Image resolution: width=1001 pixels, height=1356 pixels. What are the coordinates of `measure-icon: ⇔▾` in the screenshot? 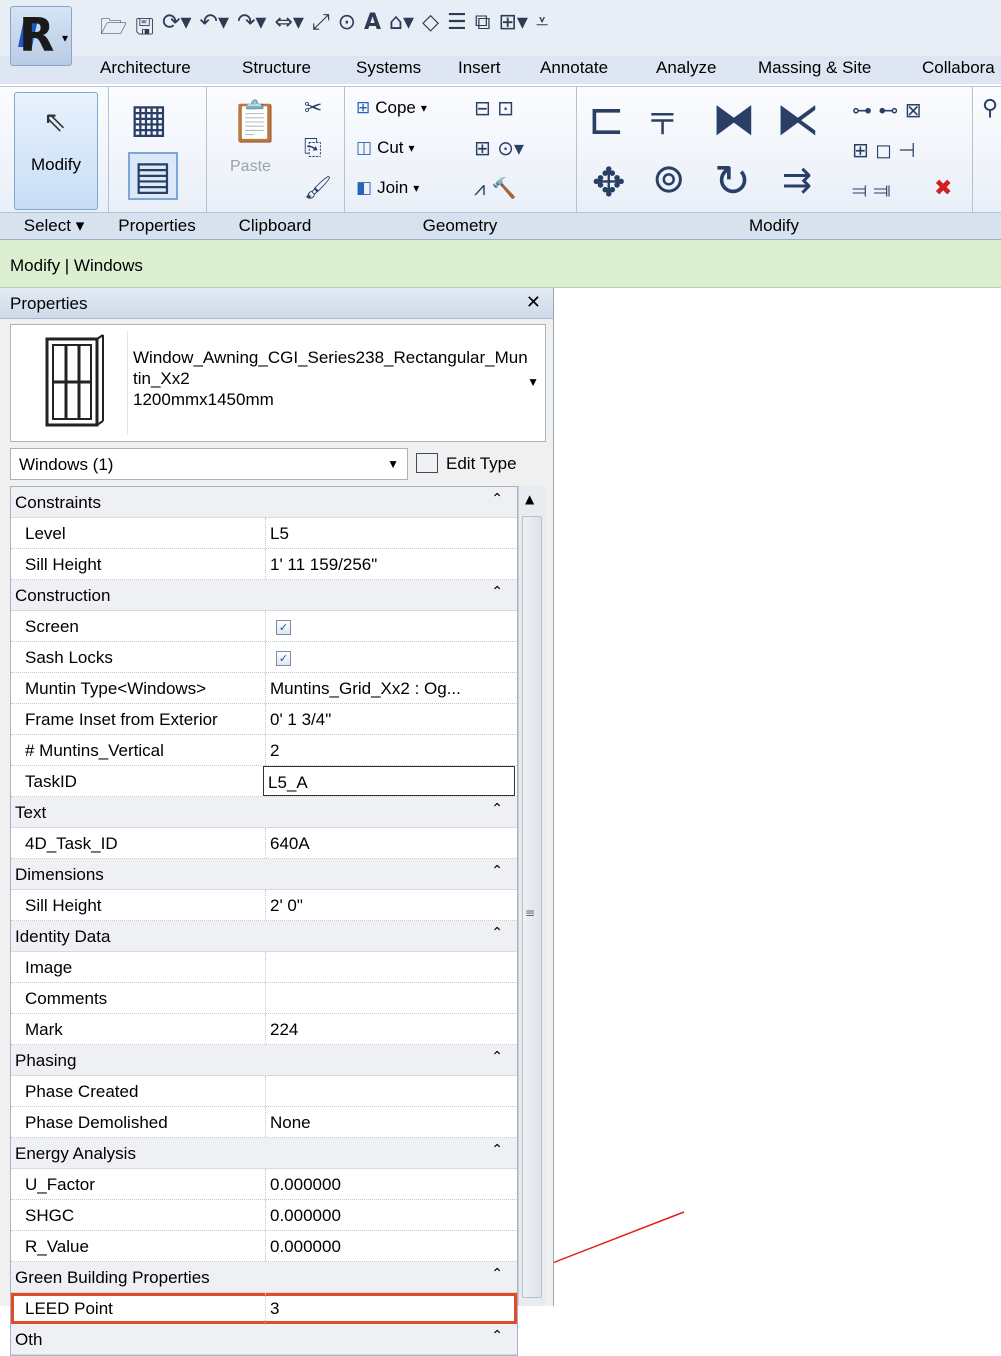 It's located at (288, 29).